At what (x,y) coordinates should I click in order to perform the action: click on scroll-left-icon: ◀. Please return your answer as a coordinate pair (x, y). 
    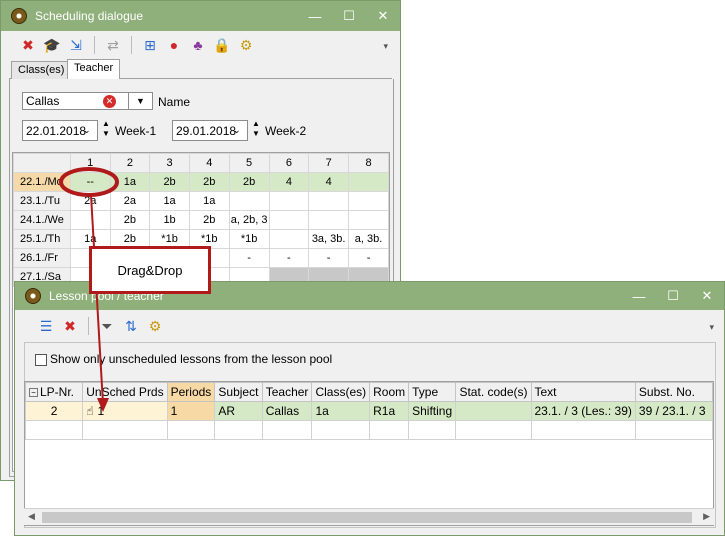
    Looking at the image, I should click on (31, 516).